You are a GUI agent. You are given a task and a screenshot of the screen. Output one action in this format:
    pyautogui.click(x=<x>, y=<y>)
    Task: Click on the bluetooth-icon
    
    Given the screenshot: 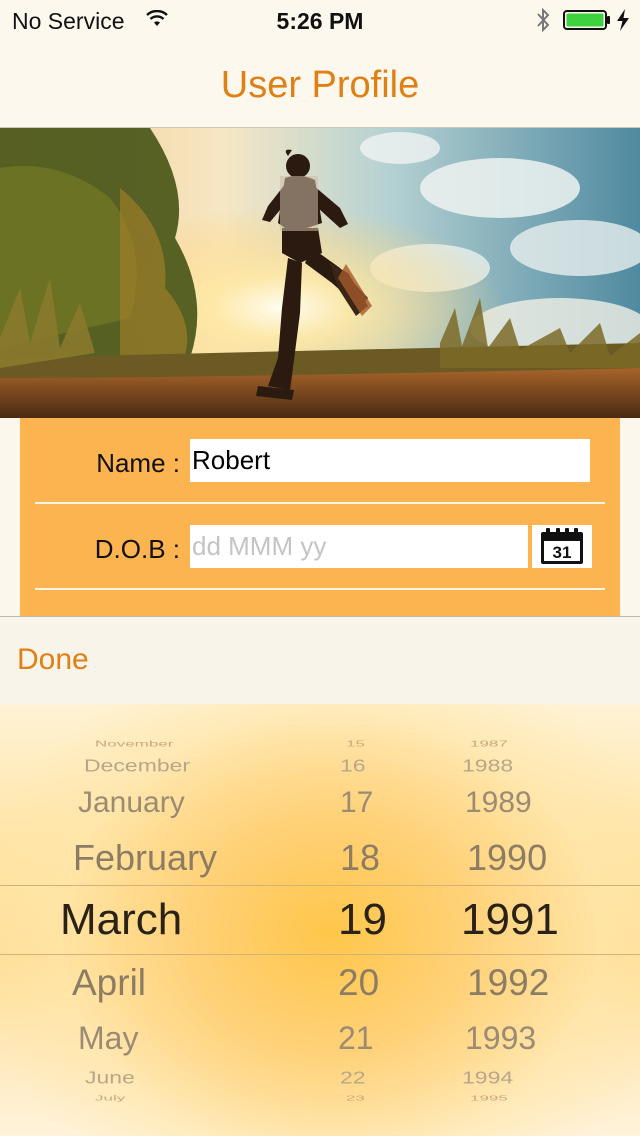 What is the action you would take?
    pyautogui.click(x=543, y=20)
    